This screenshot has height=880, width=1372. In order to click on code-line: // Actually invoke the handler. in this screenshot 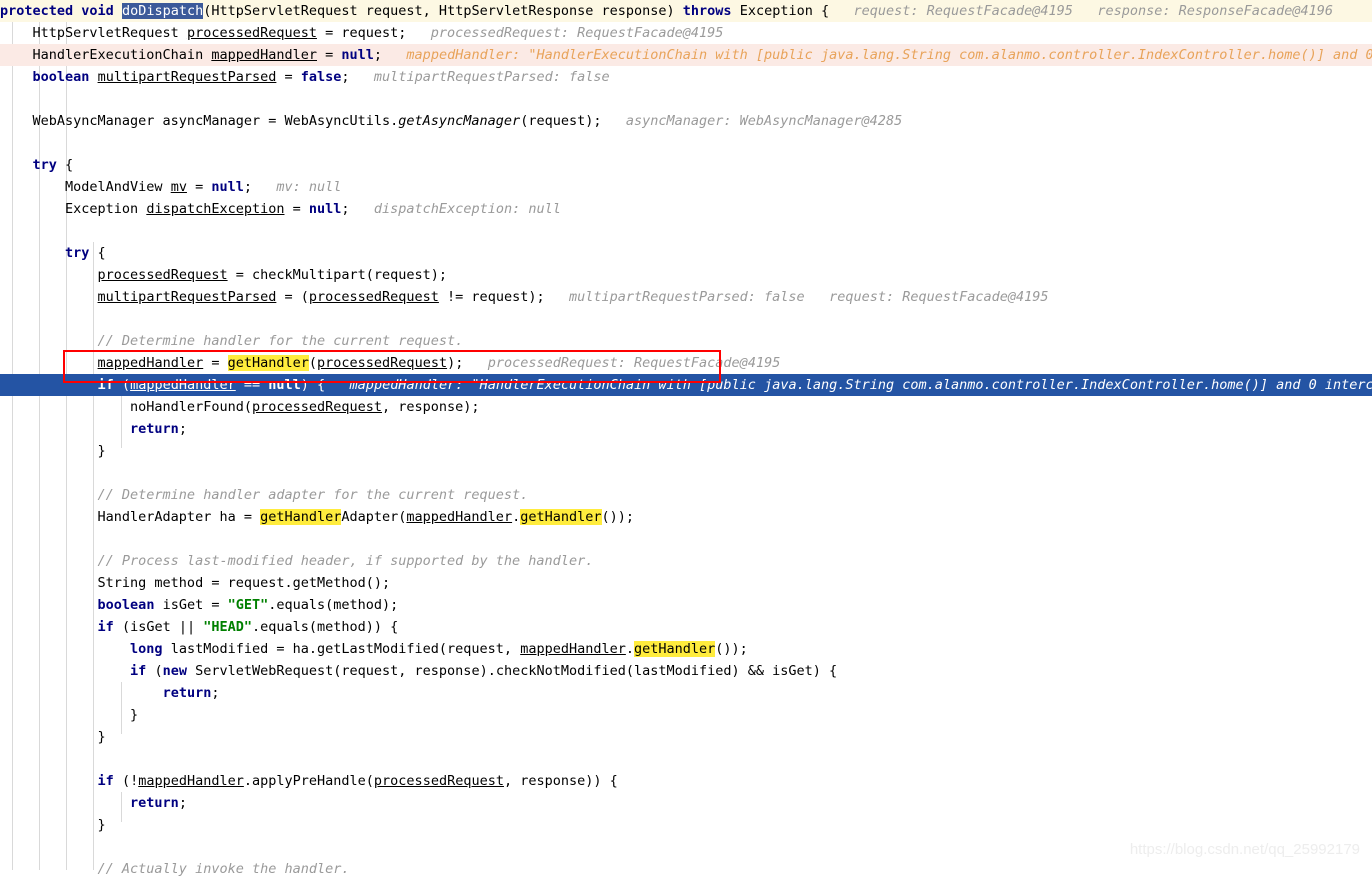, I will do `click(686, 869)`.